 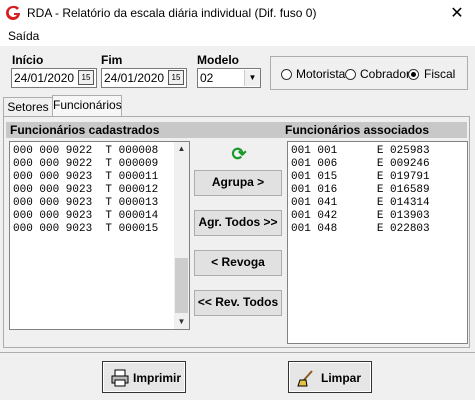 What do you see at coordinates (181, 322) in the screenshot?
I see `scroll-down-icon: ▼` at bounding box center [181, 322].